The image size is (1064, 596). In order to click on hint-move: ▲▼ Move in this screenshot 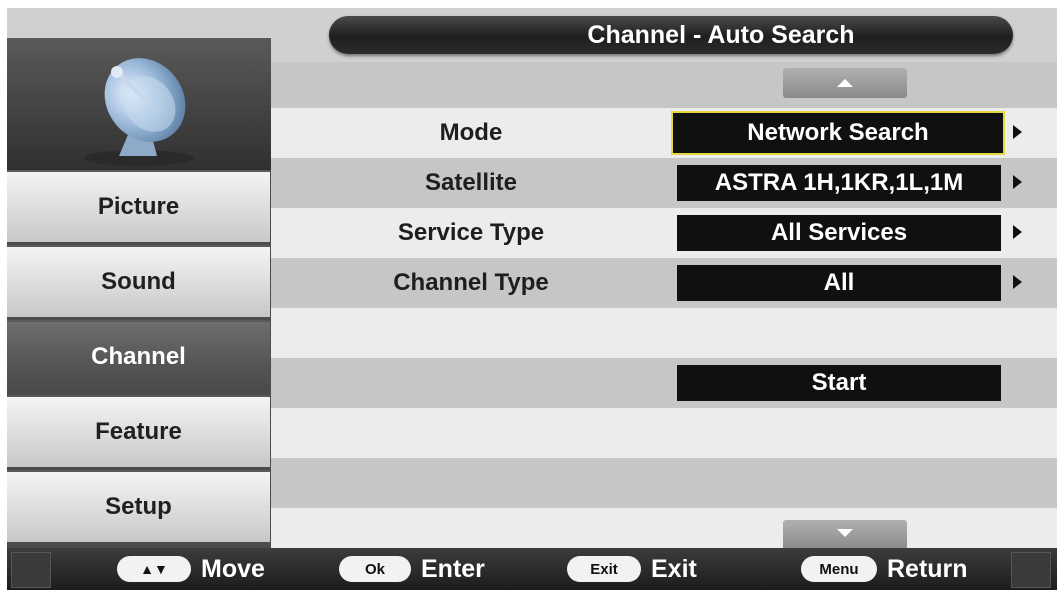, I will do `click(191, 569)`.